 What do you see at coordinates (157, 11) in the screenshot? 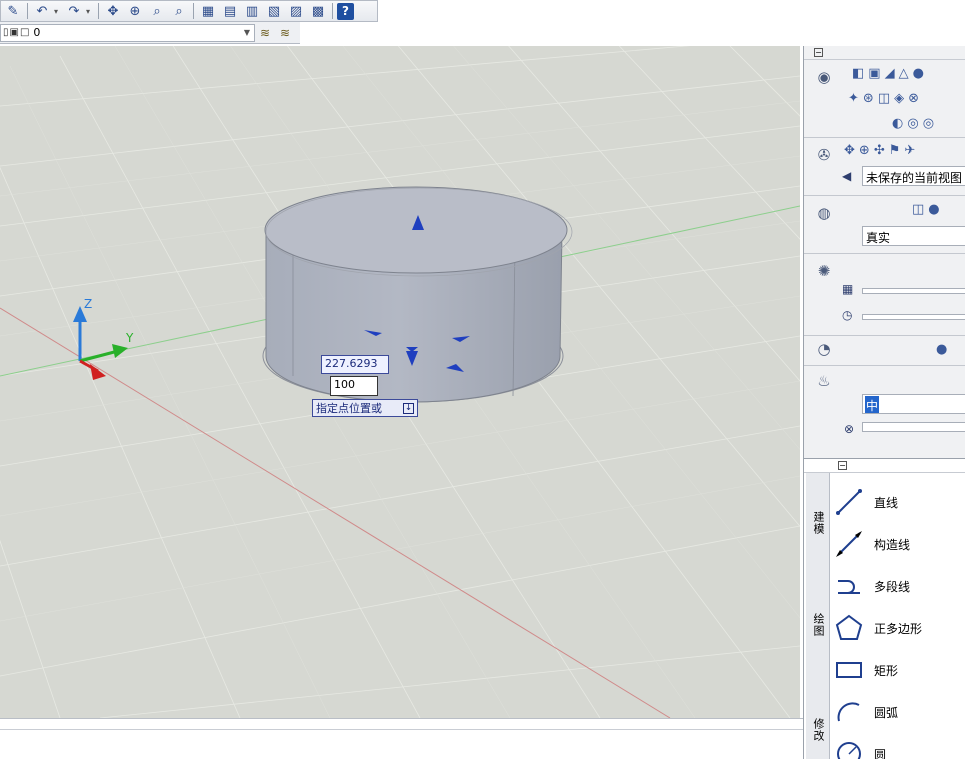
I see `zoom-window-icon: ⌕` at bounding box center [157, 11].